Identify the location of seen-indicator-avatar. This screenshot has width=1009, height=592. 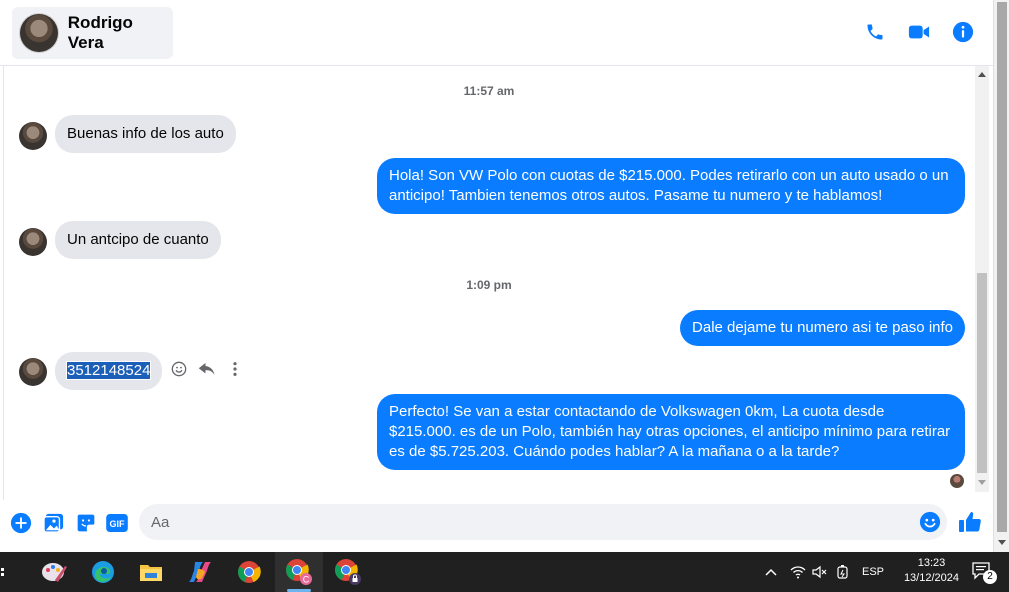
(957, 481).